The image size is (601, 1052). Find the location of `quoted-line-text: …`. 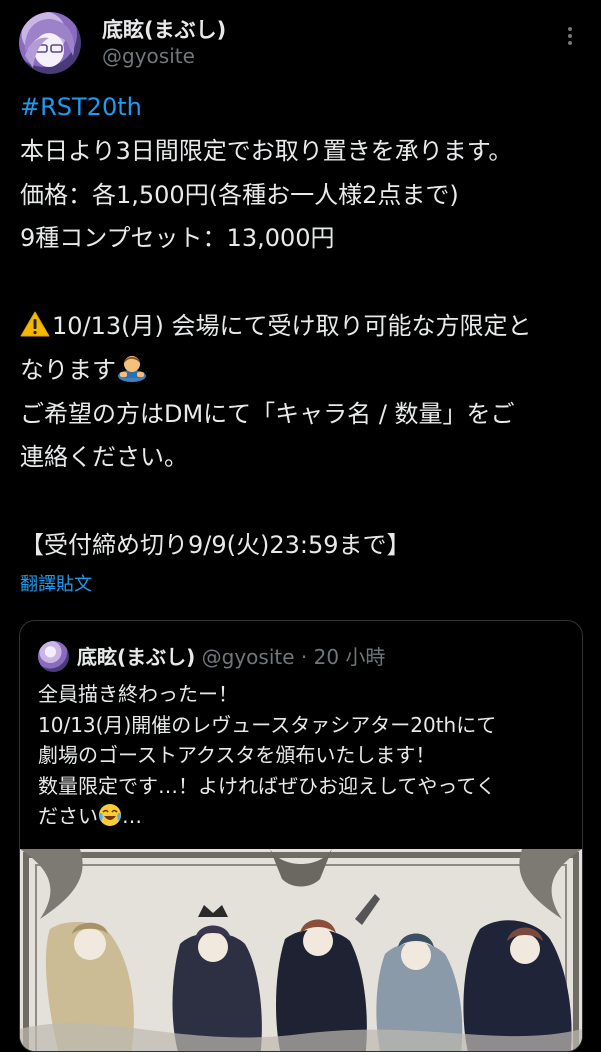

quoted-line-text: … is located at coordinates (132, 816).